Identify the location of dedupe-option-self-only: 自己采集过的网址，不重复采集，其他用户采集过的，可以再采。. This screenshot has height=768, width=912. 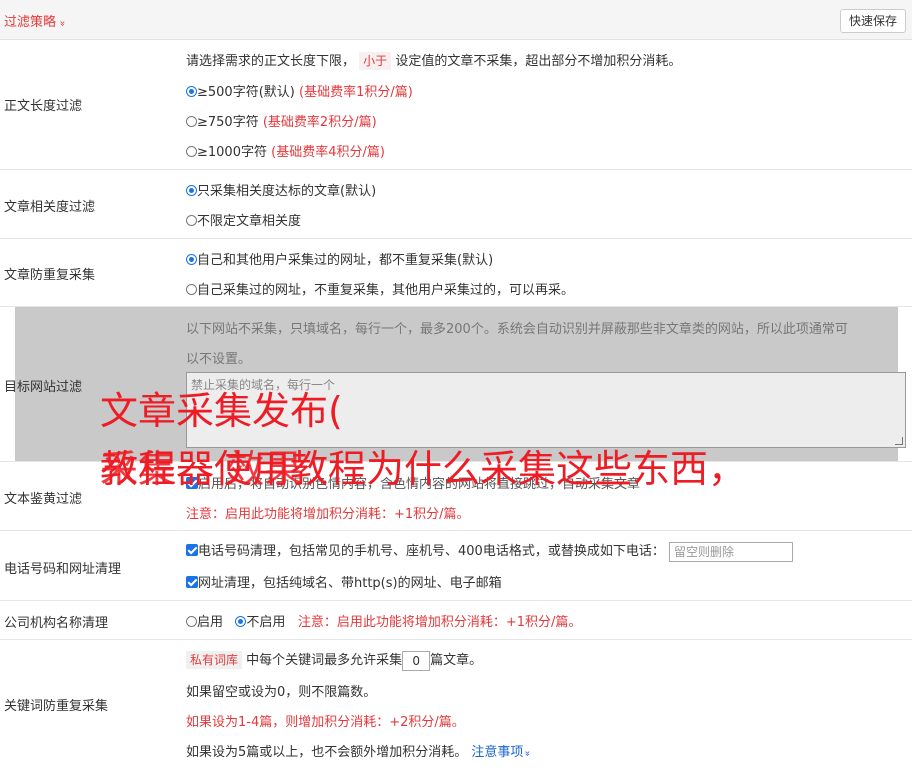
(380, 288).